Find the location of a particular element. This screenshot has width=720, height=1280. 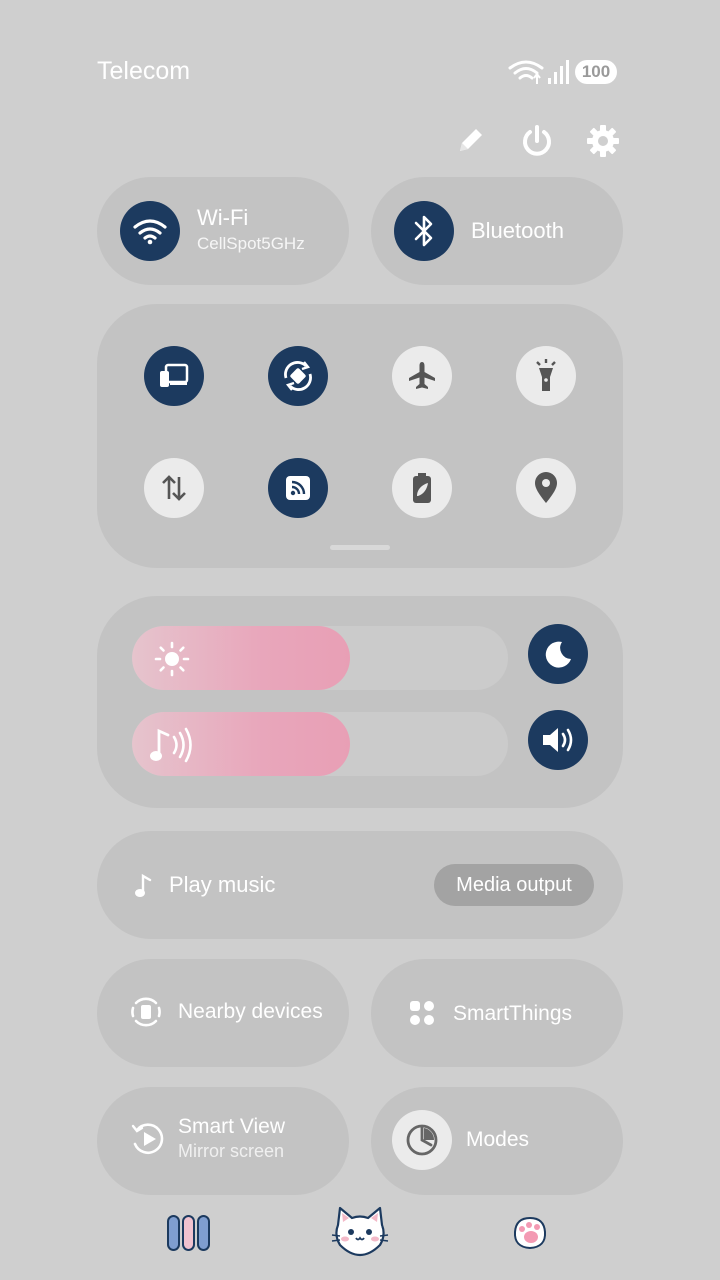

wifi-toggle is located at coordinates (150, 231).